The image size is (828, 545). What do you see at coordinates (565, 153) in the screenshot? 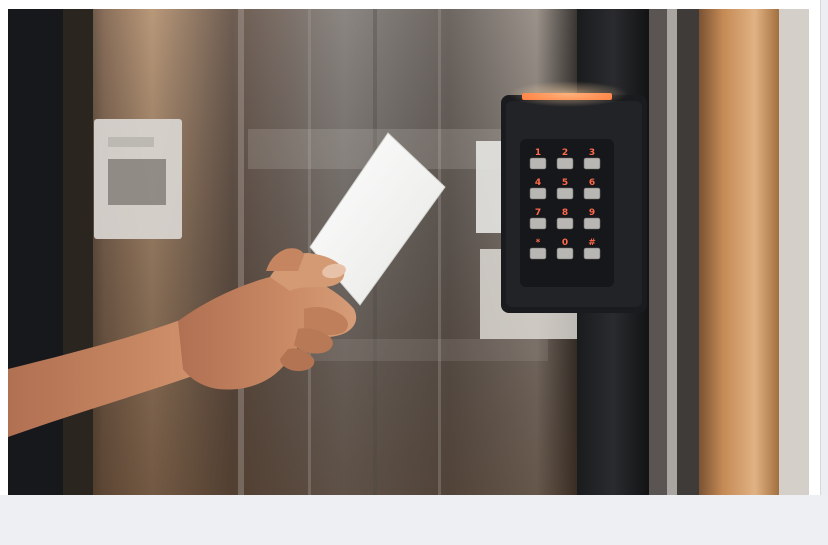
I see `key-label: 2` at bounding box center [565, 153].